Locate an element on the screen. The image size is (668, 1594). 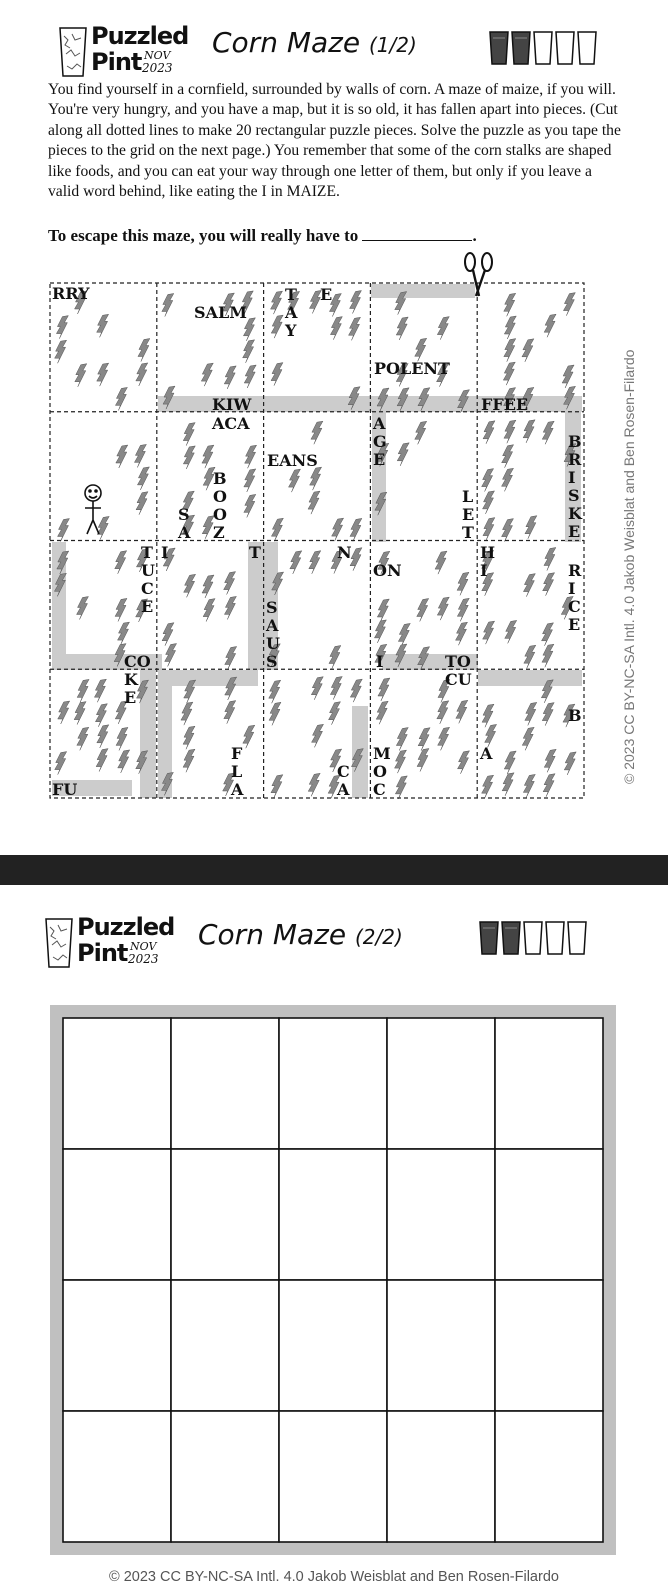
beer-glass-icon is located at coordinates (521, 48).